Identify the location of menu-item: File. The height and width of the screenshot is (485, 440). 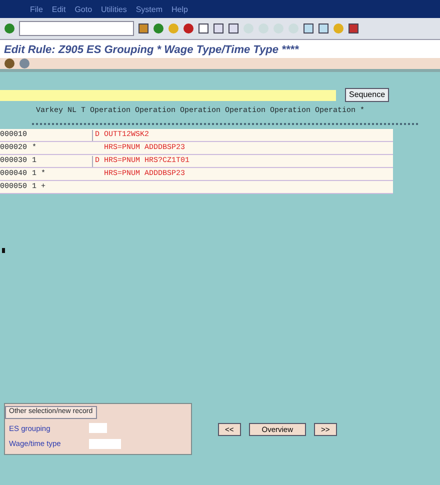
(36, 11).